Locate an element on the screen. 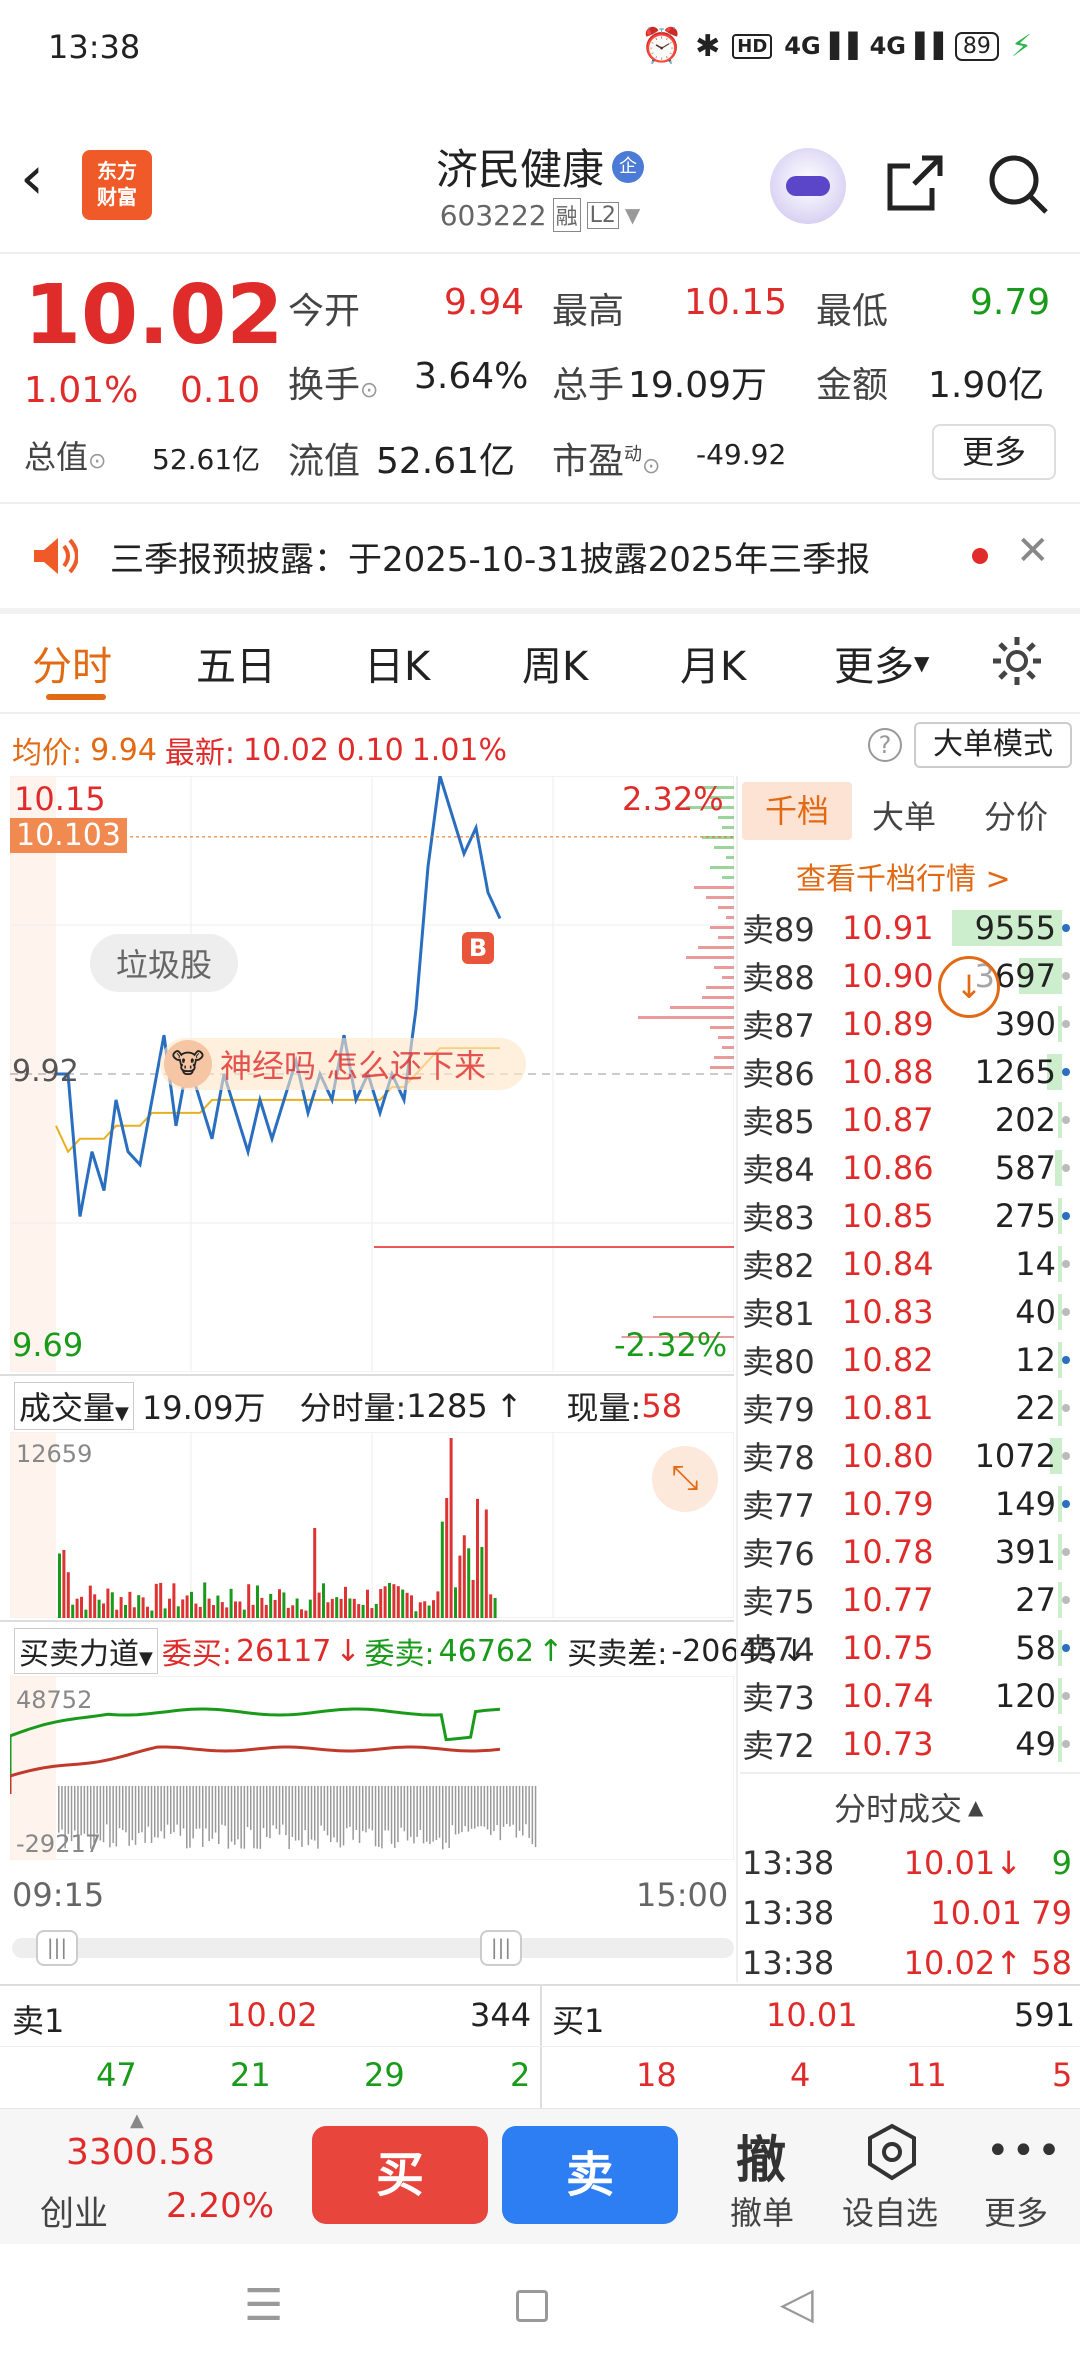 This screenshot has width=1080, height=2376. more-label: 更多 is located at coordinates (1016, 2211).